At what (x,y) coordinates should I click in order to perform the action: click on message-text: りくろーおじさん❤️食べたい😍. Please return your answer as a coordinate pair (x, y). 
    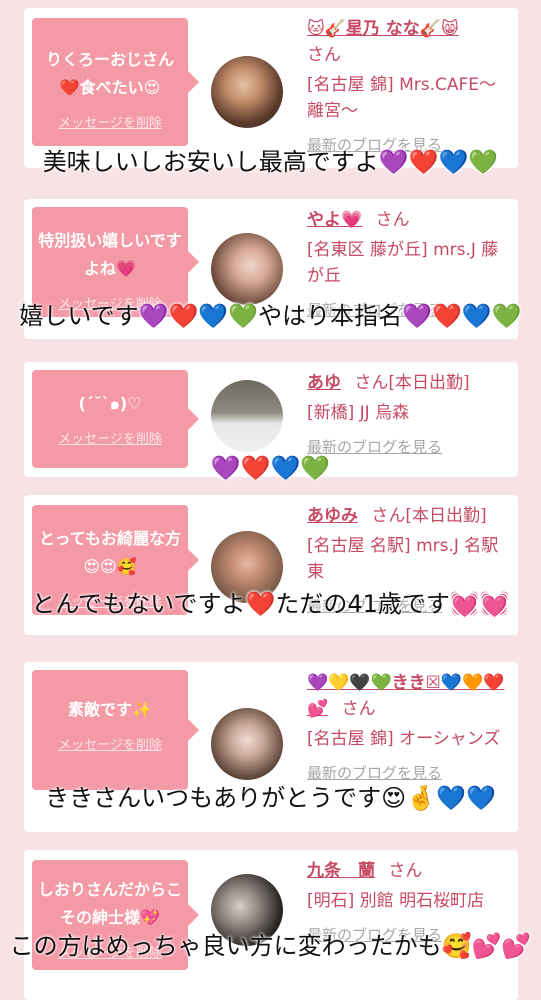
    Looking at the image, I should click on (109, 73).